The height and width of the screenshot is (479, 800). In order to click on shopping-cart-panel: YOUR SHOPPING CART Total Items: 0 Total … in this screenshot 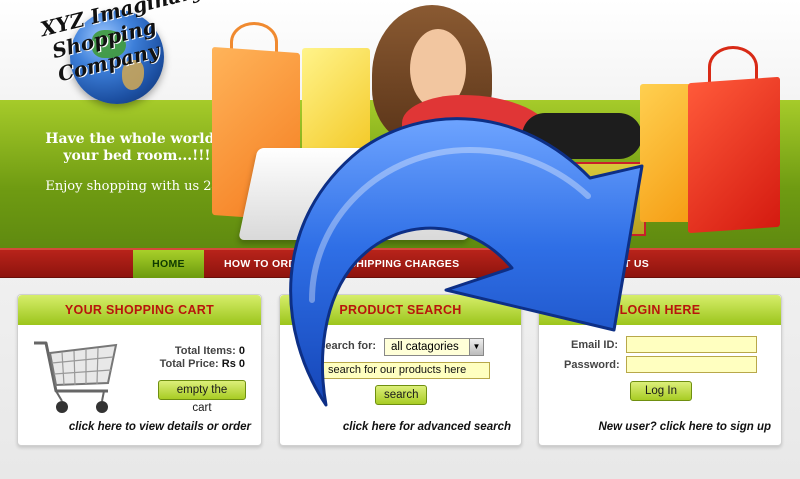, I will do `click(139, 370)`.